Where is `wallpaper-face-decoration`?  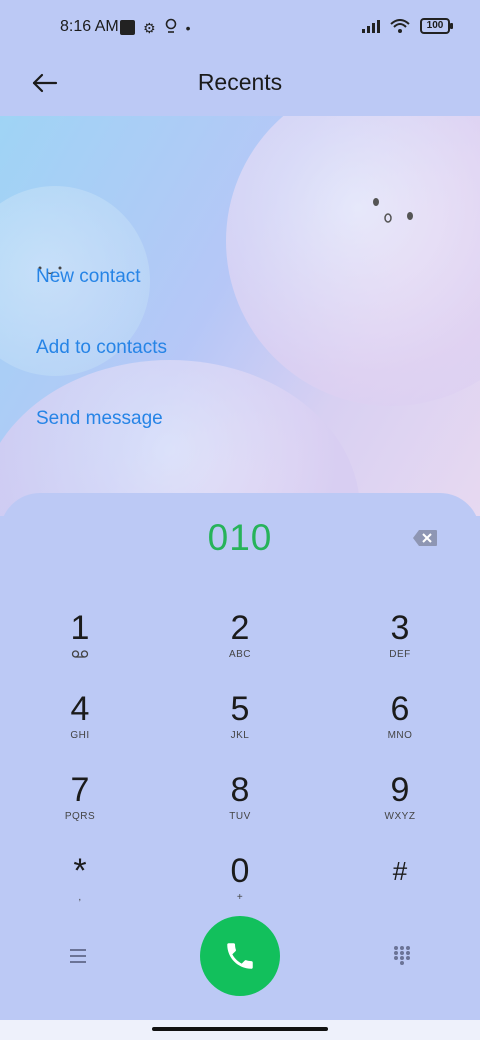
wallpaper-face-decoration is located at coordinates (395, 212).